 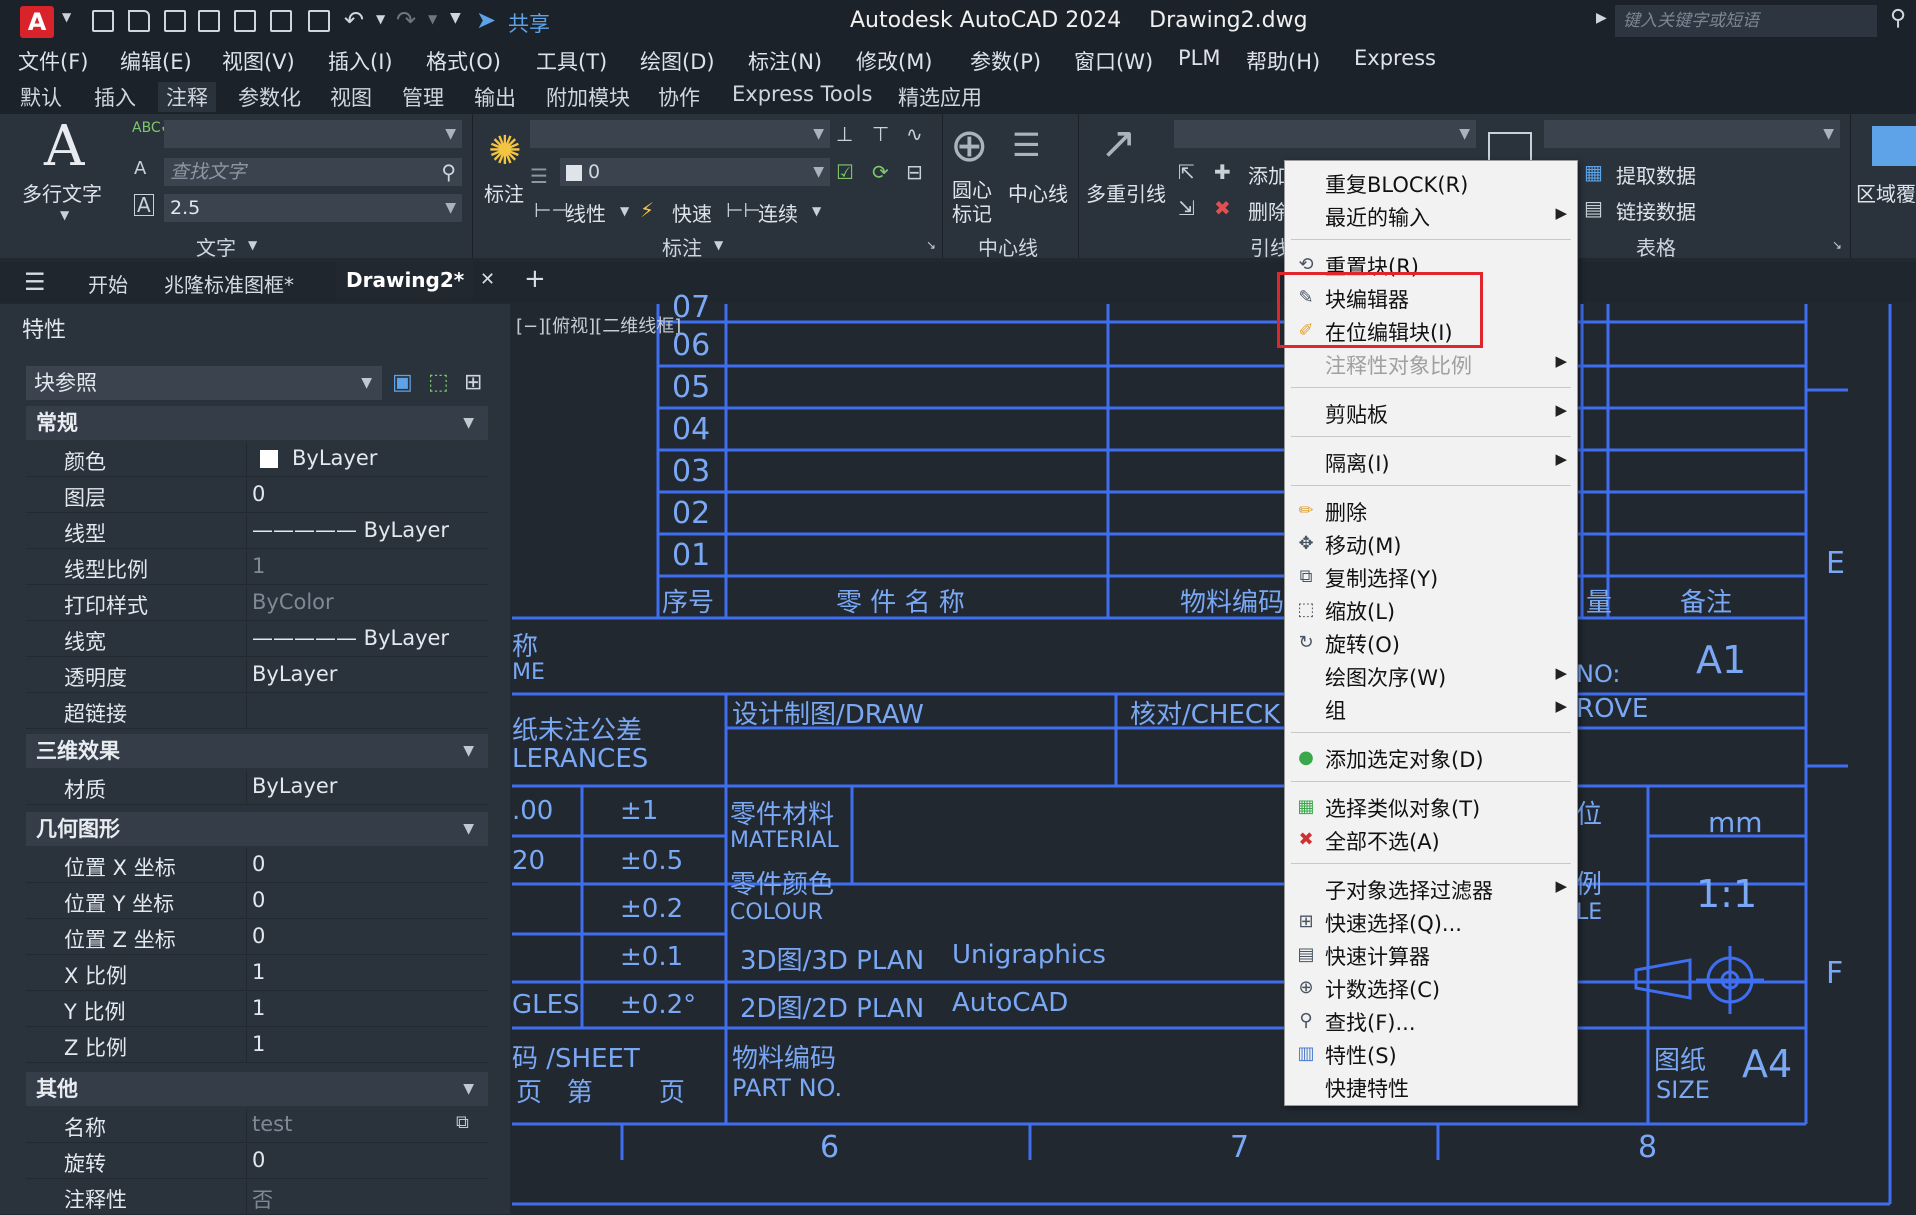 What do you see at coordinates (1656, 210) in the screenshot?
I see `link-data-button: 链接数据` at bounding box center [1656, 210].